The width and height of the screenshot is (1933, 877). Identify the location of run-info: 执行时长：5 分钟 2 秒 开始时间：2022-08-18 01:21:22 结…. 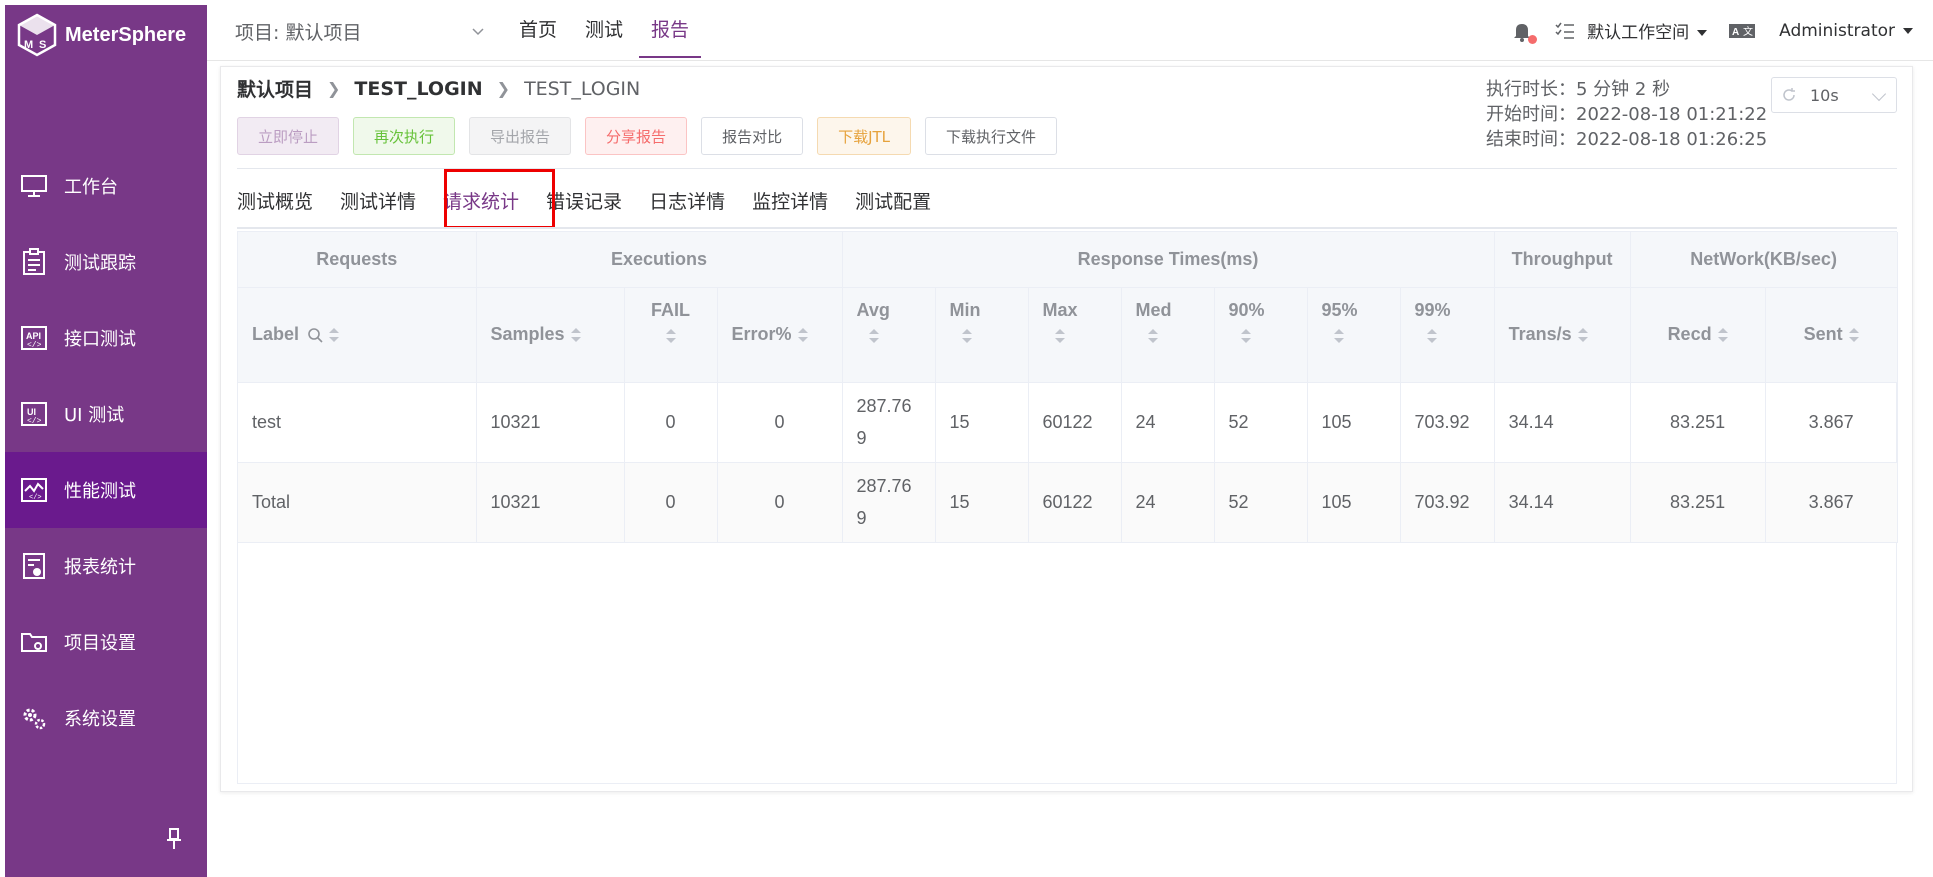
(1626, 114).